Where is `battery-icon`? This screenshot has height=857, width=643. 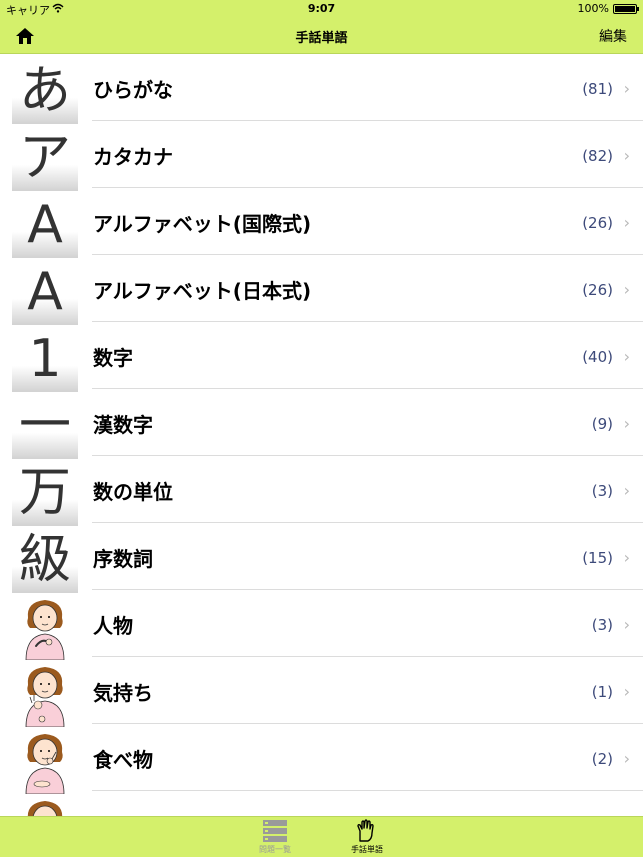 battery-icon is located at coordinates (626, 9).